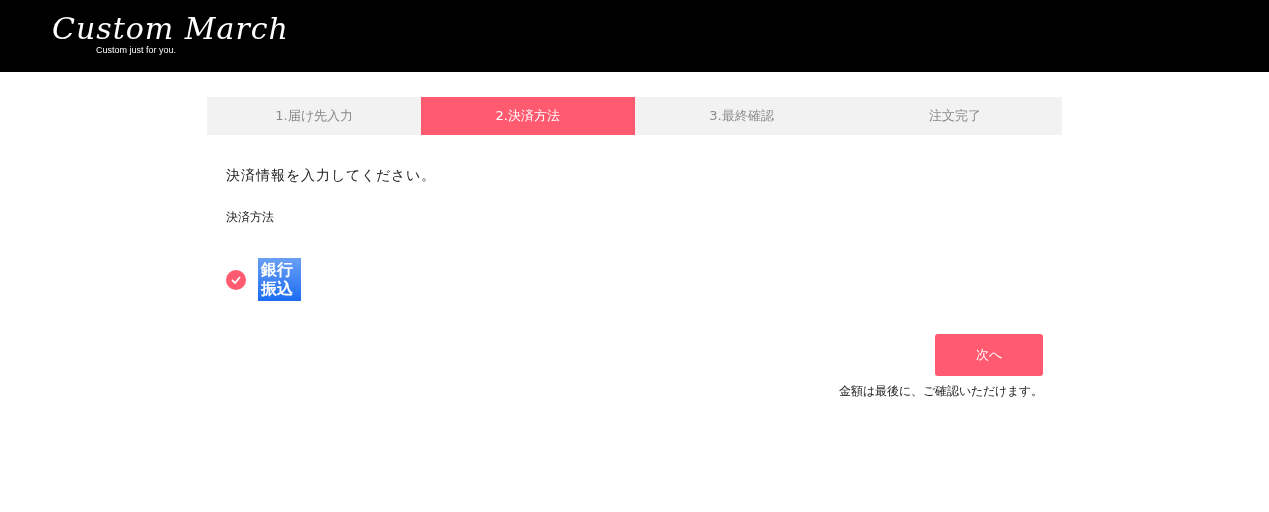 Image resolution: width=1269 pixels, height=512 pixels. Describe the element at coordinates (941, 391) in the screenshot. I see `note-text: 金額は最後に、ご確認いただけます。` at that location.